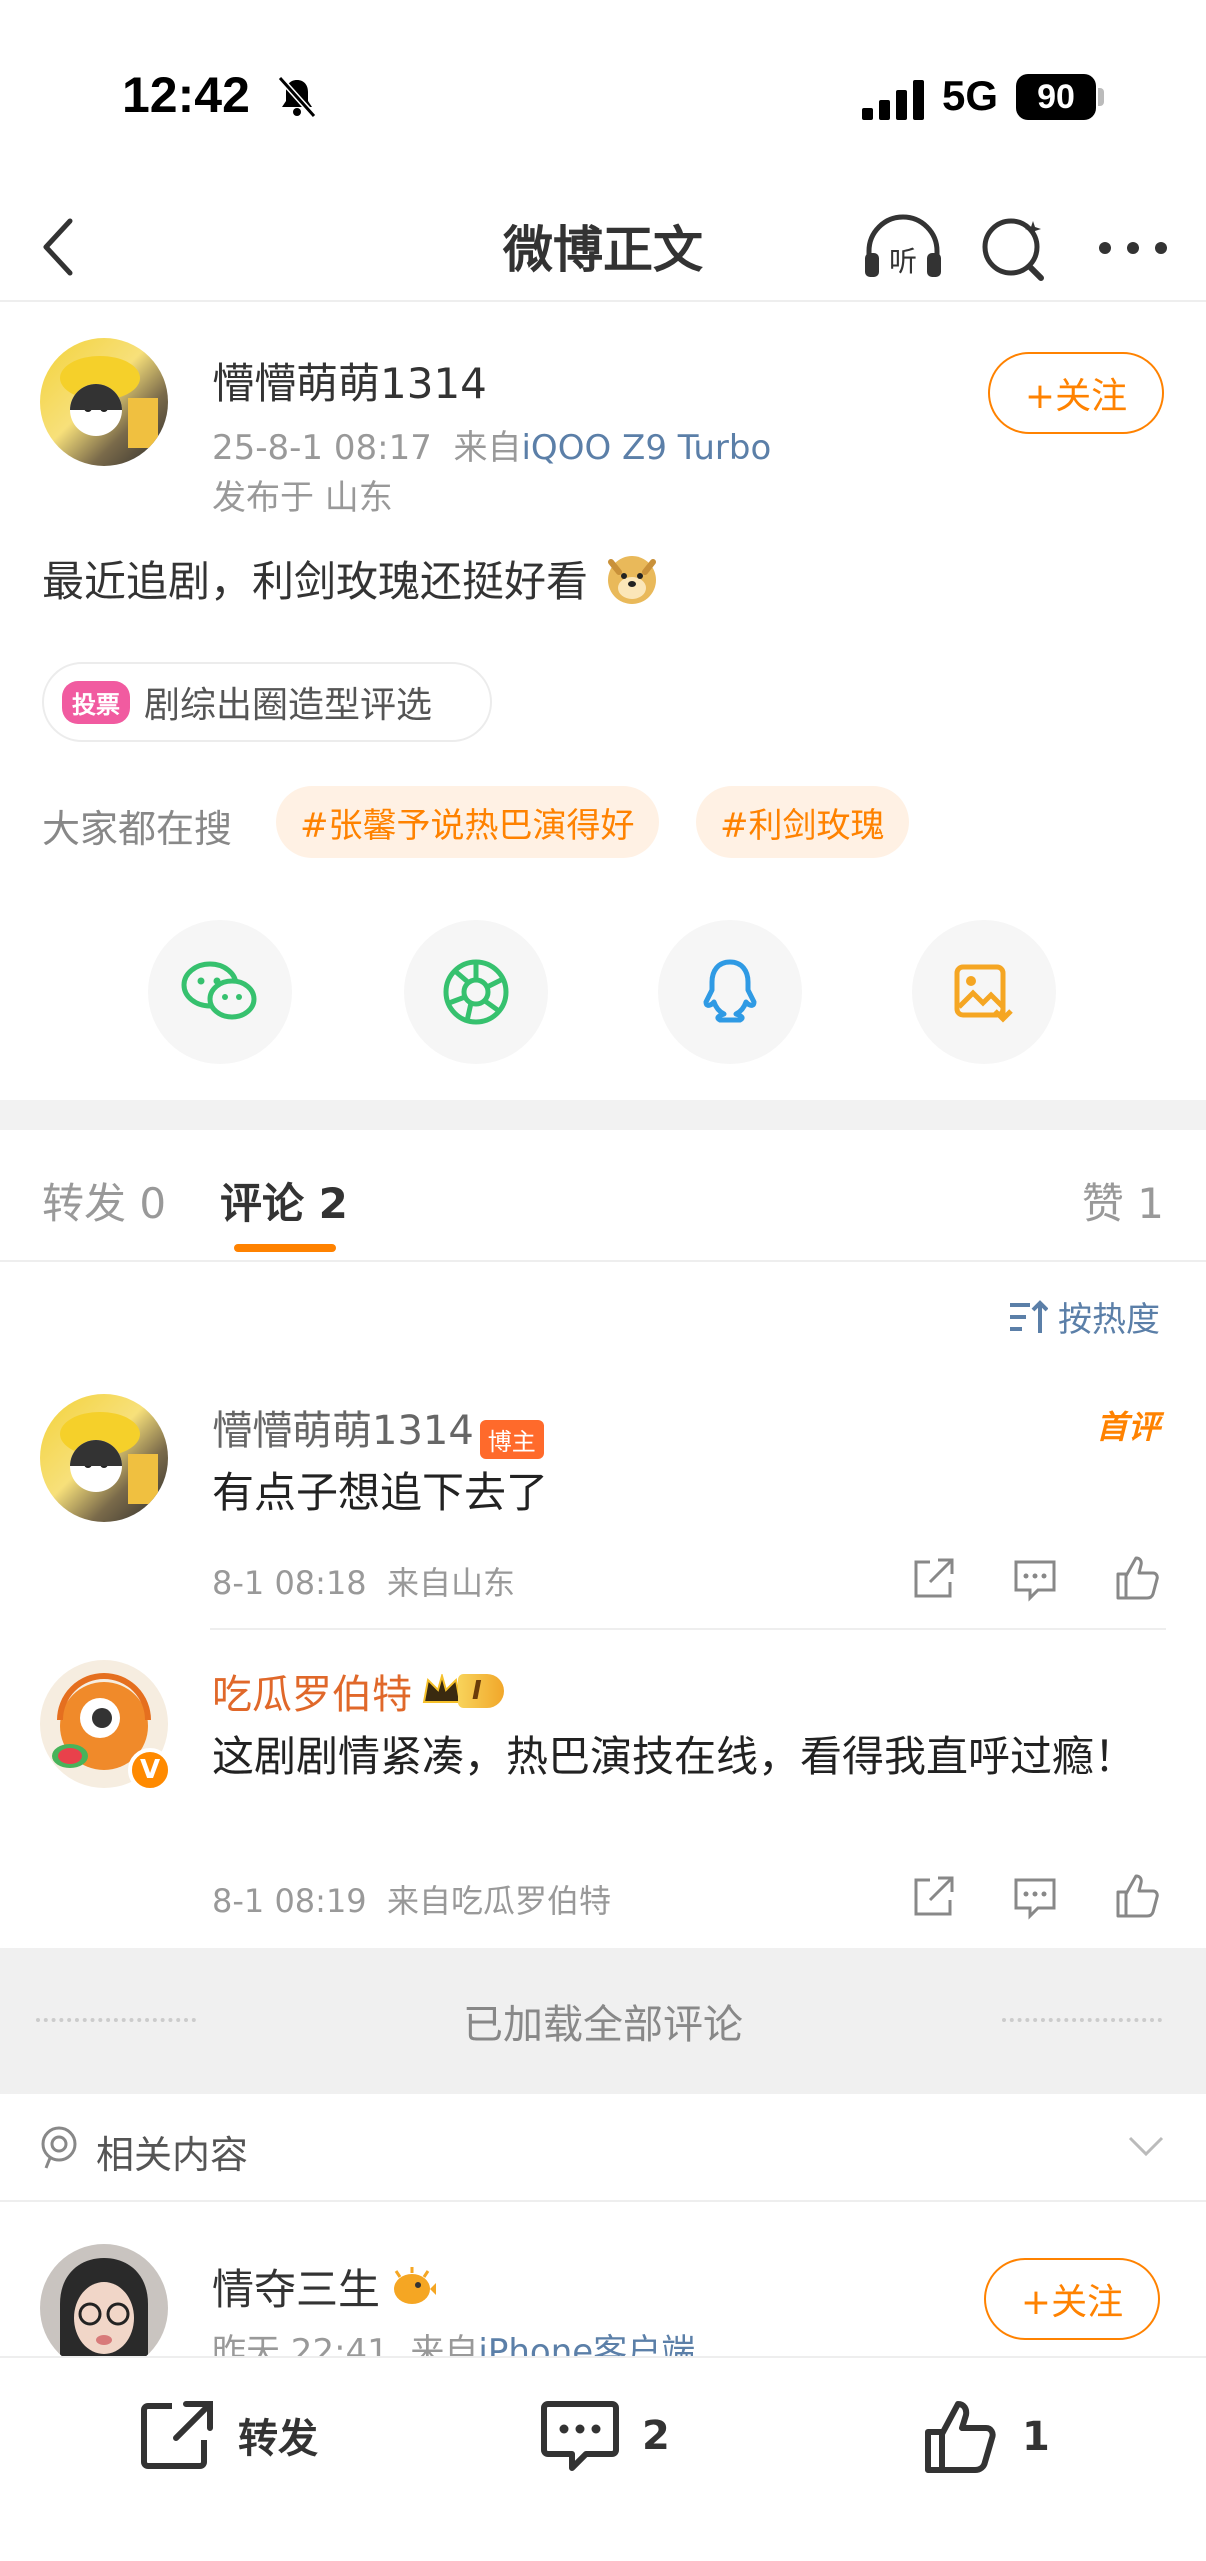 The image size is (1206, 2561). Describe the element at coordinates (603, 2025) in the screenshot. I see `loaded-text: 已加载全部评论` at that location.